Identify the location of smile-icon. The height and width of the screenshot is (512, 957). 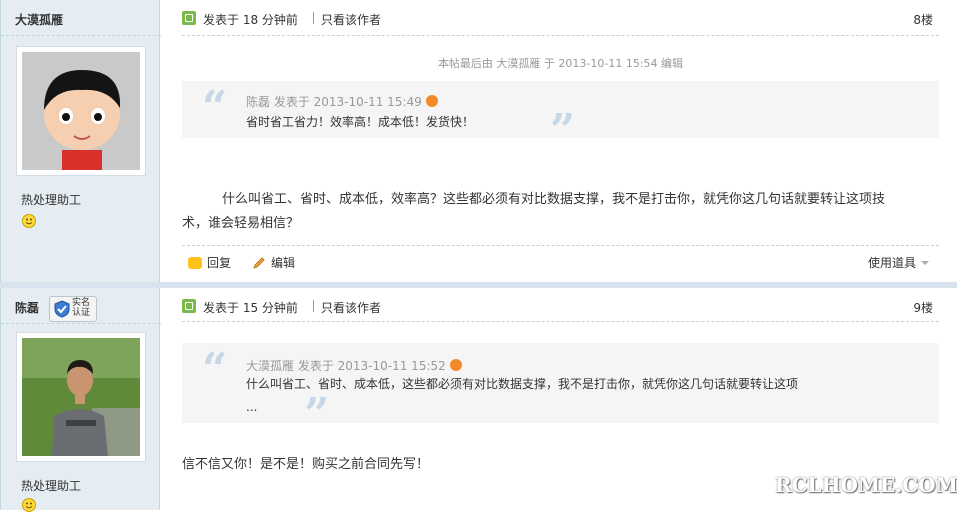
(29, 221).